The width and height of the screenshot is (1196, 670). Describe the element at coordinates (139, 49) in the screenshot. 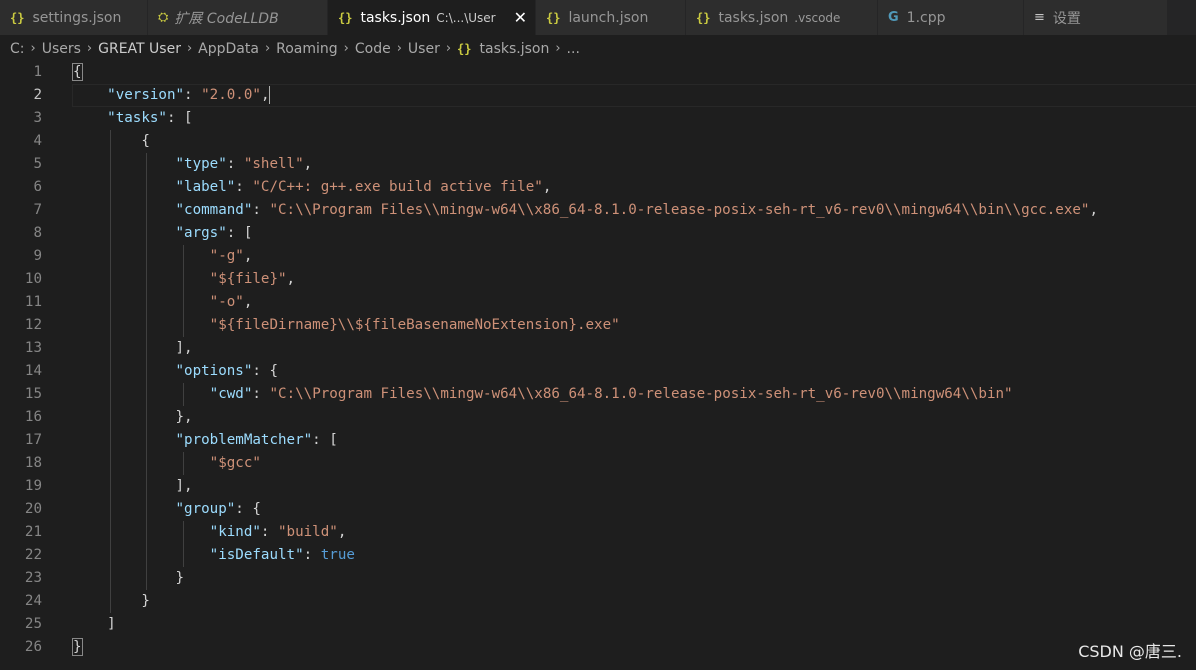

I see `breadcrumb-item: GREAT User` at that location.